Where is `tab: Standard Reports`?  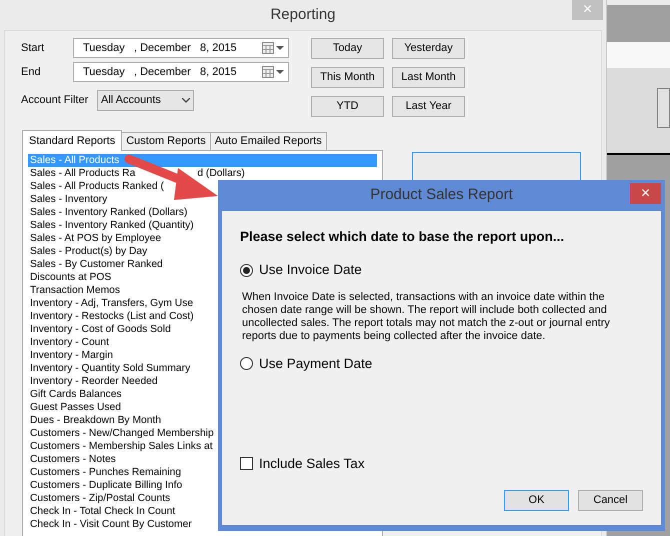 tab: Standard Reports is located at coordinates (72, 140).